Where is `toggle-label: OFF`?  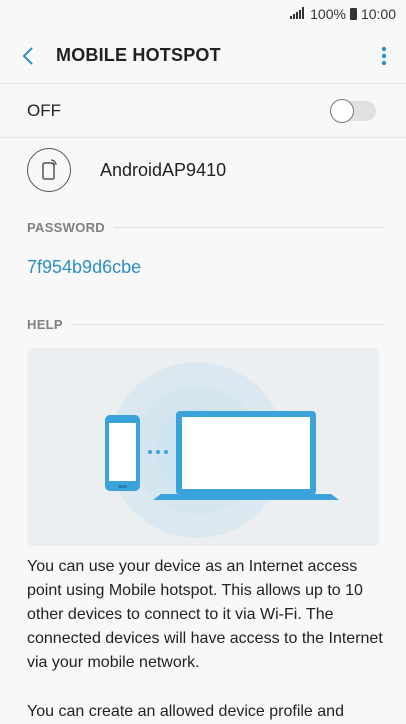 toggle-label: OFF is located at coordinates (44, 110).